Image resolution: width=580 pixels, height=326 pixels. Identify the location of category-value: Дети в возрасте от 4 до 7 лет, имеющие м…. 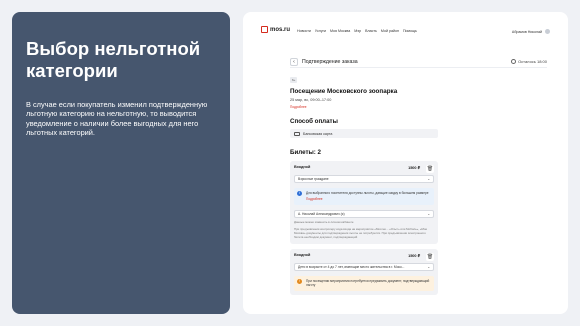
(351, 266).